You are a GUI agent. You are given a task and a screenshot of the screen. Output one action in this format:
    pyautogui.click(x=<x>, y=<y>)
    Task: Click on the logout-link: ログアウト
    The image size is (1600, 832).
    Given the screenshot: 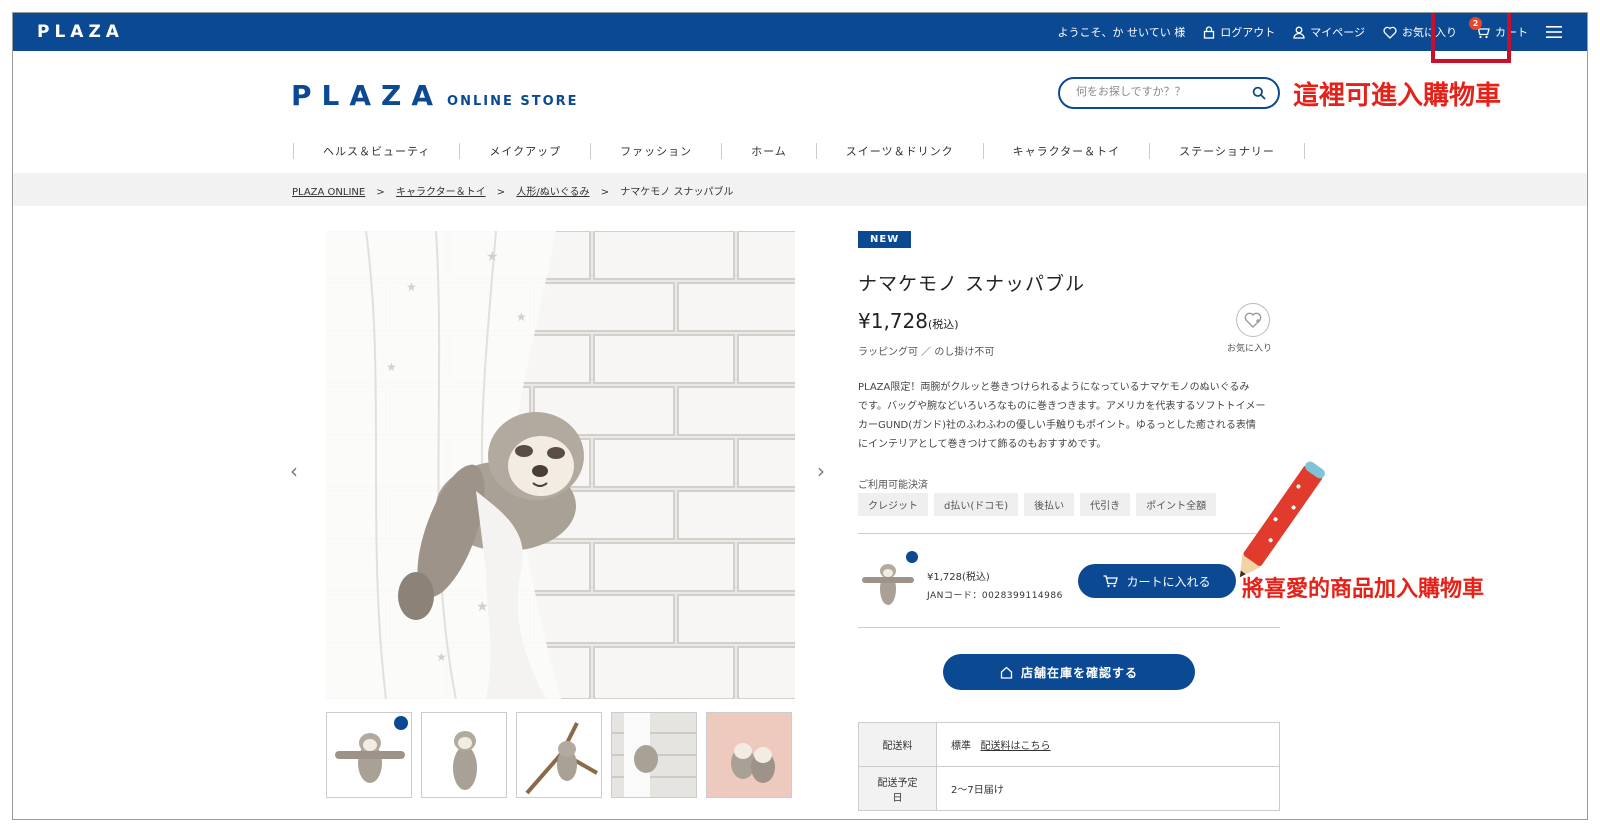 What is the action you would take?
    pyautogui.click(x=1239, y=32)
    